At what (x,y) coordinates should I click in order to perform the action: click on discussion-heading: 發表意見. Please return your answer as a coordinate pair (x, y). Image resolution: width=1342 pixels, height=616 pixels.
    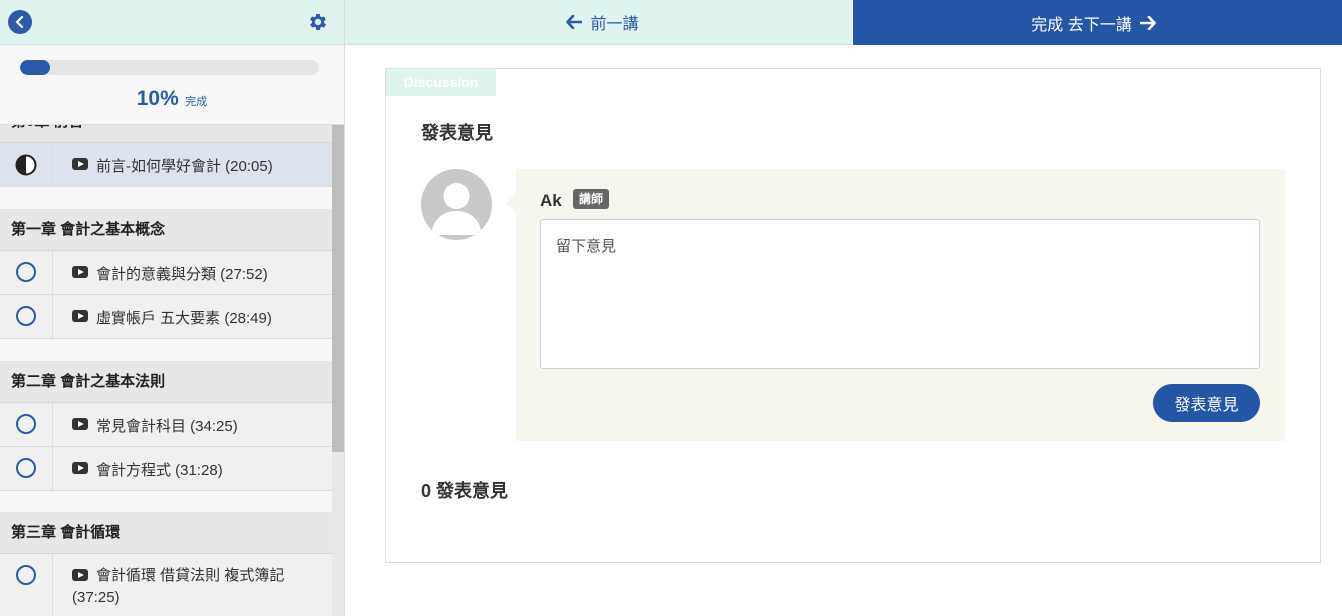
    Looking at the image, I should click on (457, 133).